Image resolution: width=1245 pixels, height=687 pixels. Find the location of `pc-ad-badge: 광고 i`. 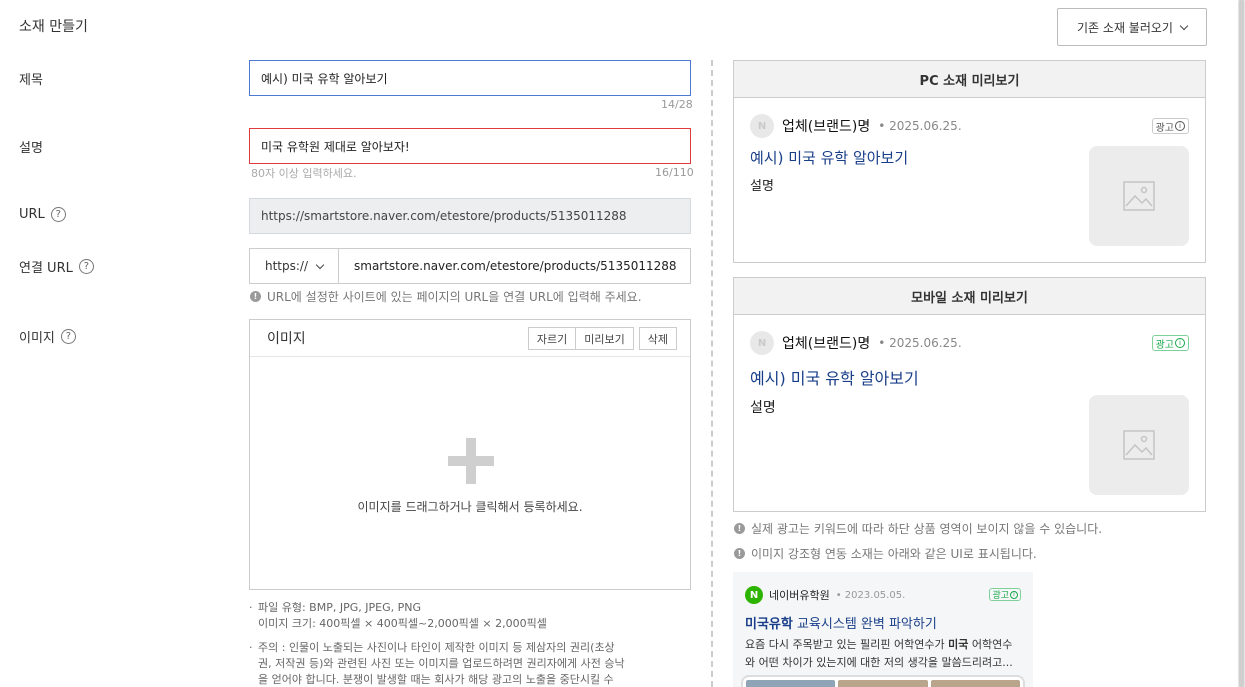

pc-ad-badge: 광고 i is located at coordinates (1170, 126).